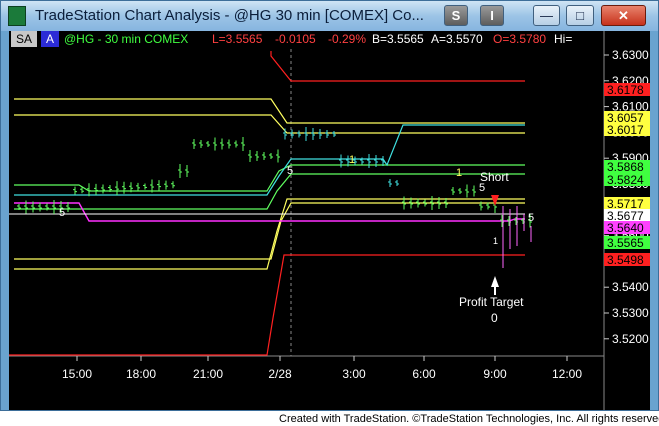 Image resolution: width=659 pixels, height=426 pixels. Describe the element at coordinates (322, 368) in the screenshot. I see `time-axis: 15:00 18:00 21:00 2/28 3:00 6:00 9:00 12:00` at that location.